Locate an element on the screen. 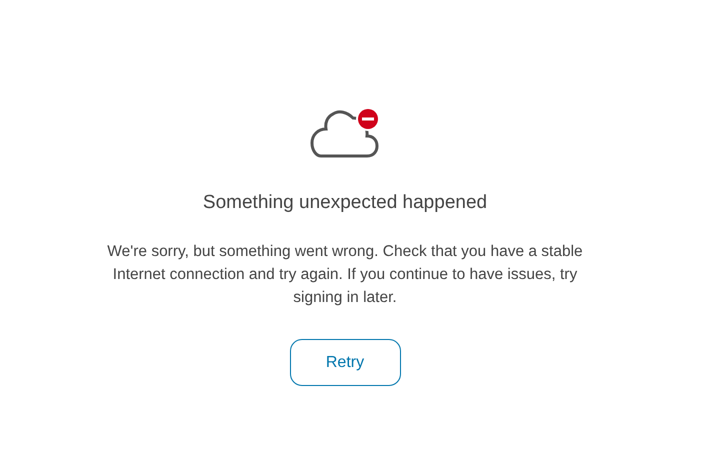 The image size is (712, 462). error-title: Something unexpected happened is located at coordinates (345, 203).